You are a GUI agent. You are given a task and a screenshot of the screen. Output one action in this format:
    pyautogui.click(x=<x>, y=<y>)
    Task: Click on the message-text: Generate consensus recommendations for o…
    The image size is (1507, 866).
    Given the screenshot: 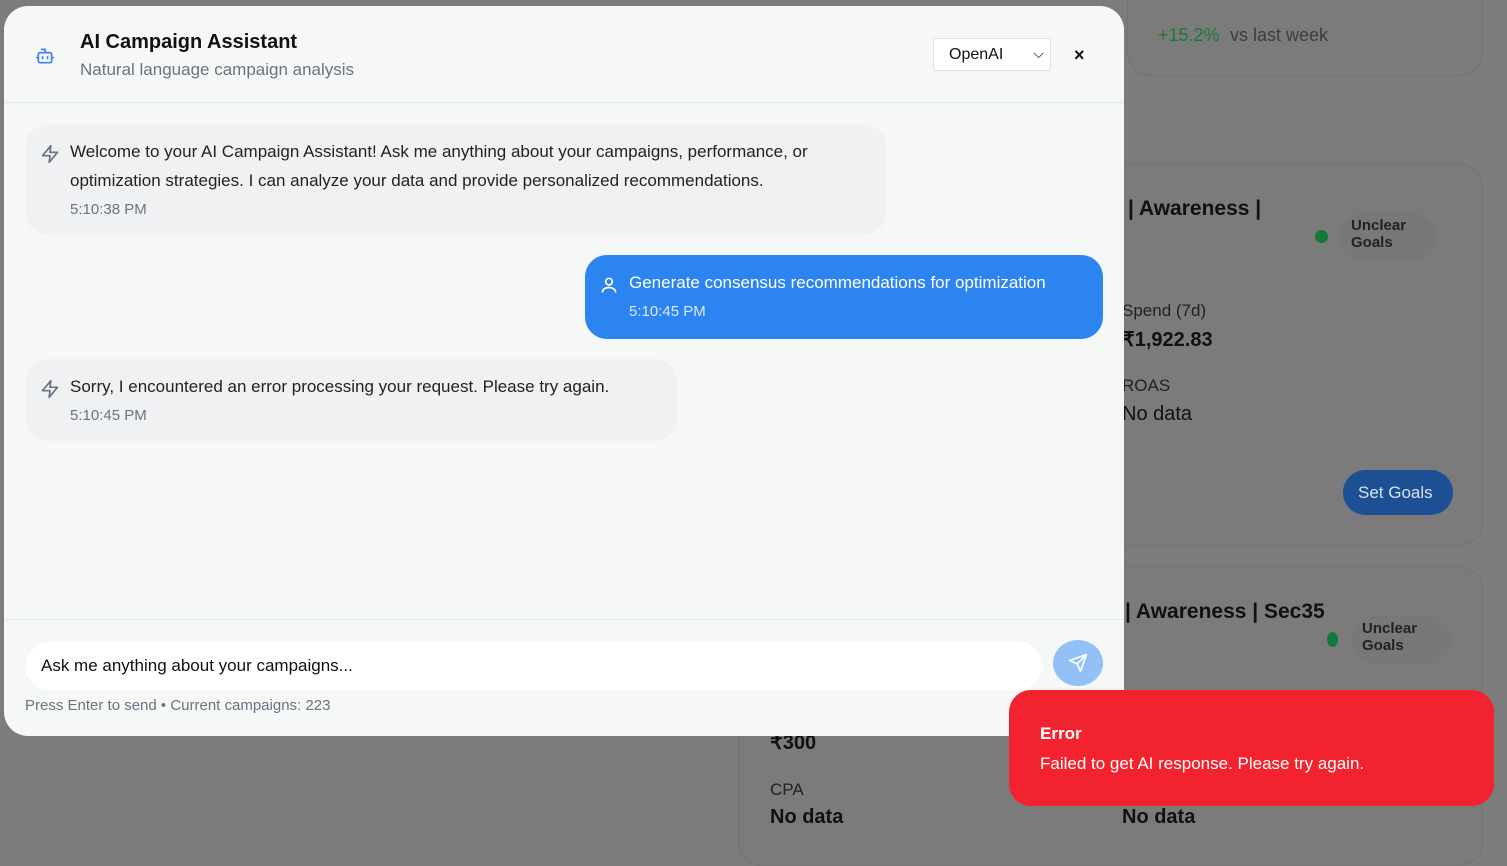 What is the action you would take?
    pyautogui.click(x=837, y=282)
    